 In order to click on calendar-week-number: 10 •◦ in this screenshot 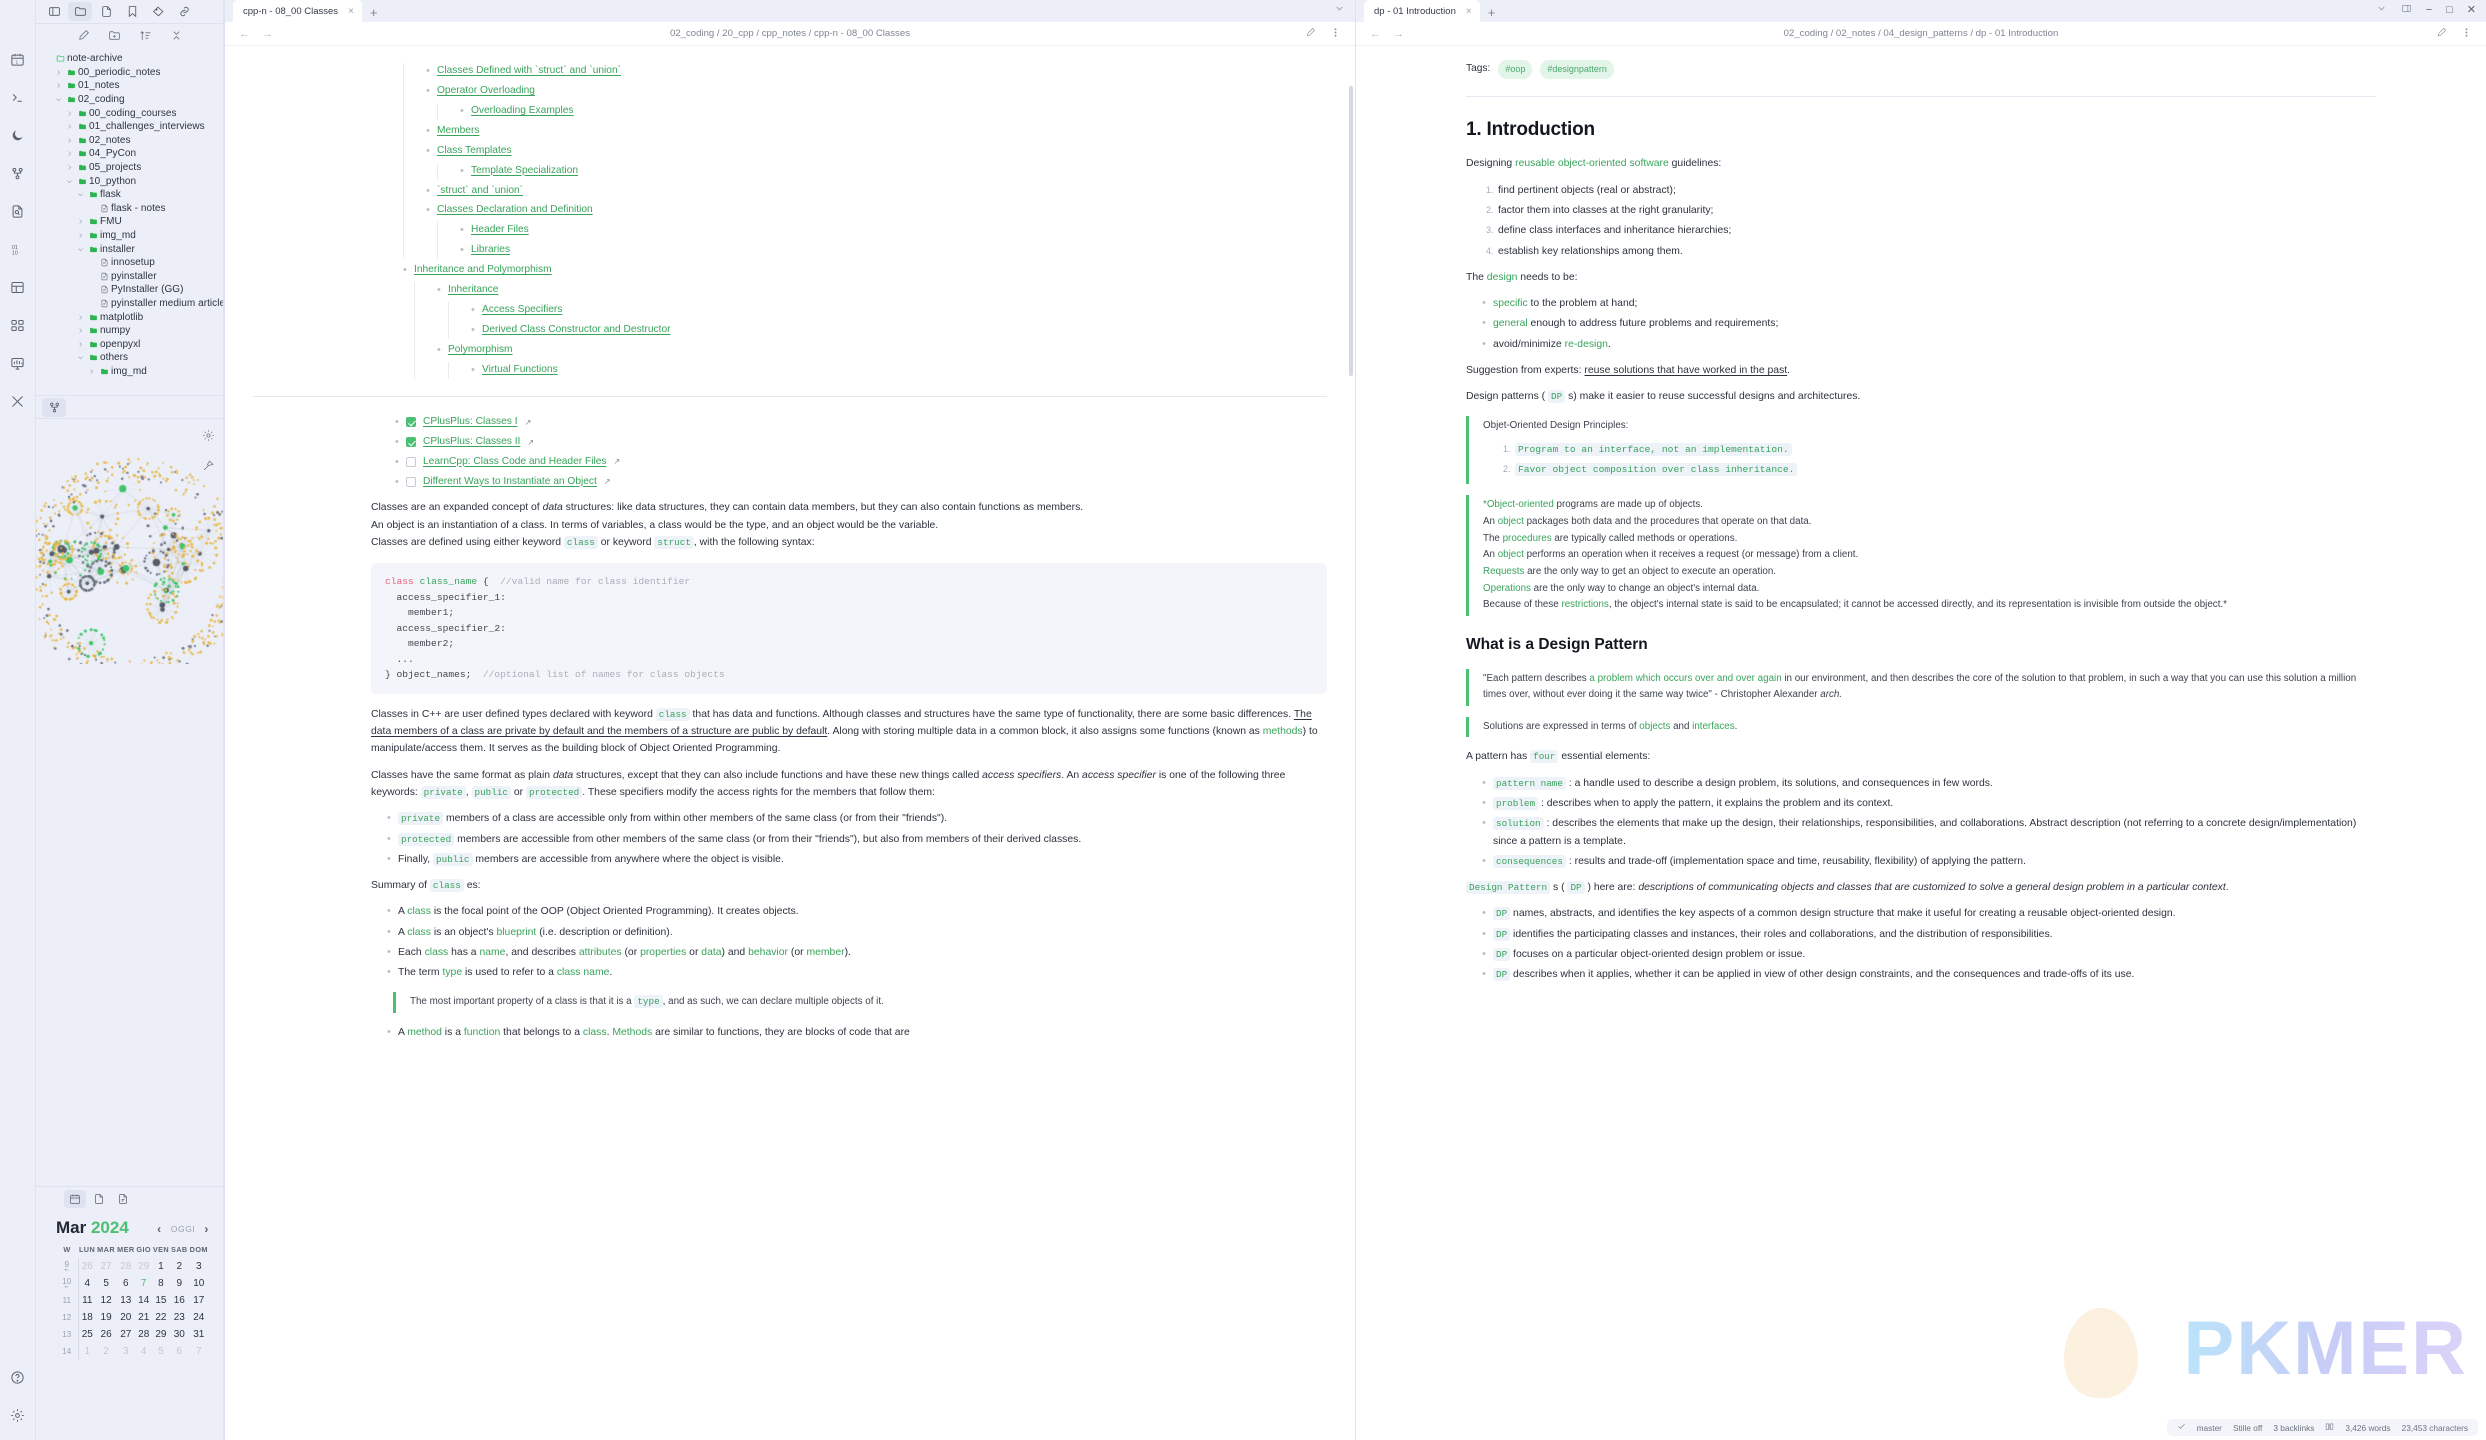, I will do `click(67, 1283)`.